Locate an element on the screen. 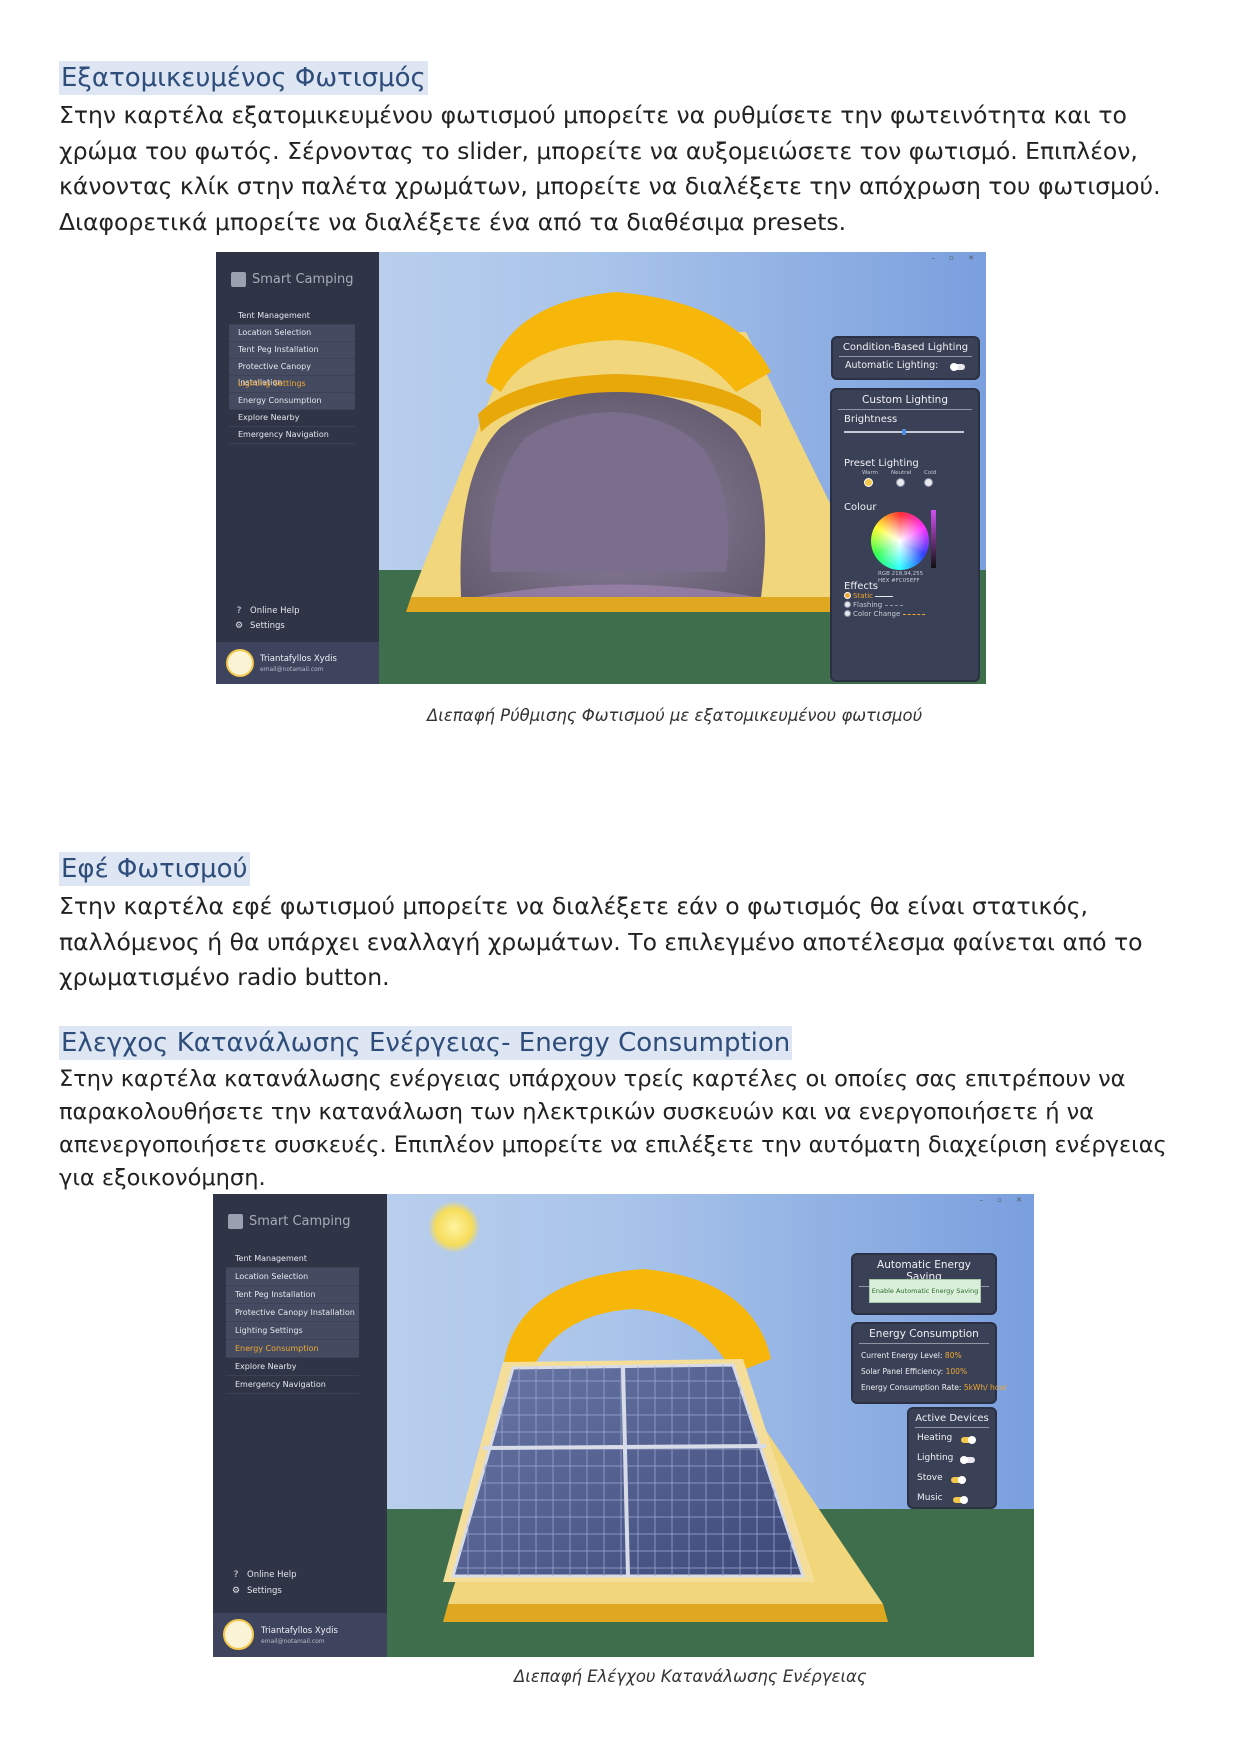 This screenshot has height=1755, width=1242. preset-lighting-label: Preset Lighting is located at coordinates (881, 463).